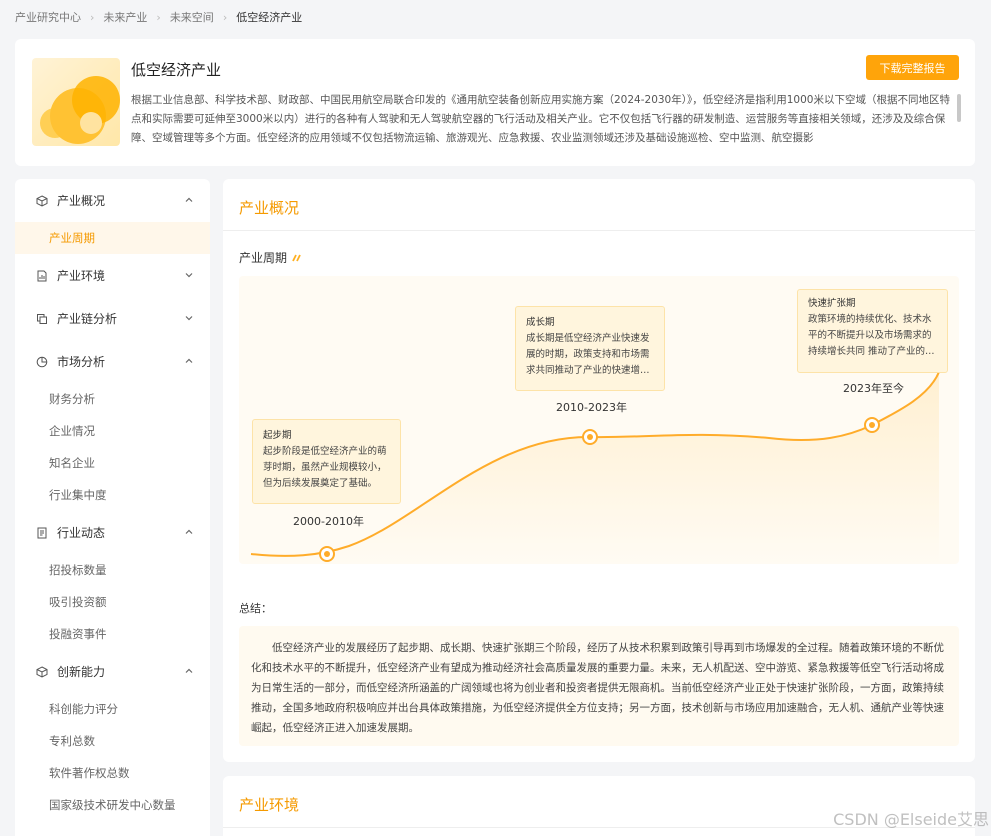 The image size is (991, 836). I want to click on stage-name: 起步期, so click(277, 435).